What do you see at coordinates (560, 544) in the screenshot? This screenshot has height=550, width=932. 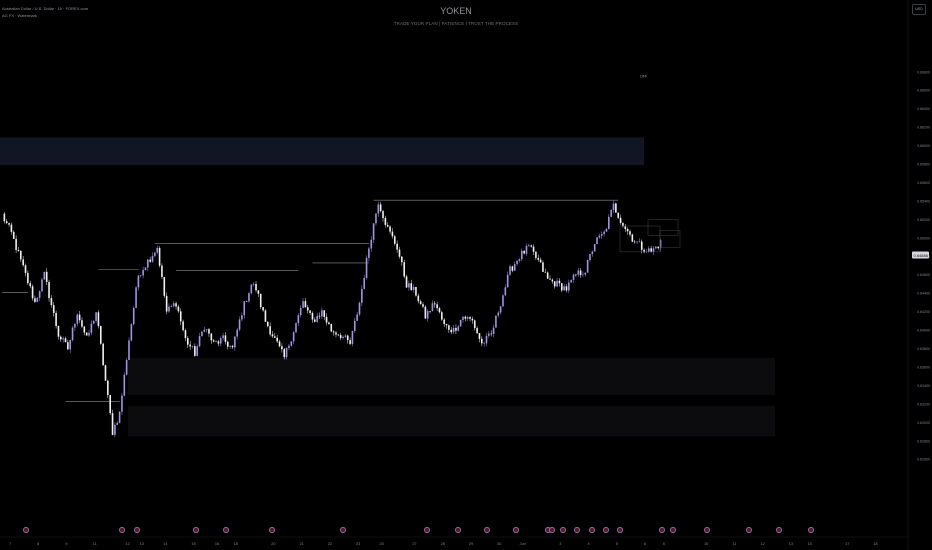 I see `time-tick-label: 3` at bounding box center [560, 544].